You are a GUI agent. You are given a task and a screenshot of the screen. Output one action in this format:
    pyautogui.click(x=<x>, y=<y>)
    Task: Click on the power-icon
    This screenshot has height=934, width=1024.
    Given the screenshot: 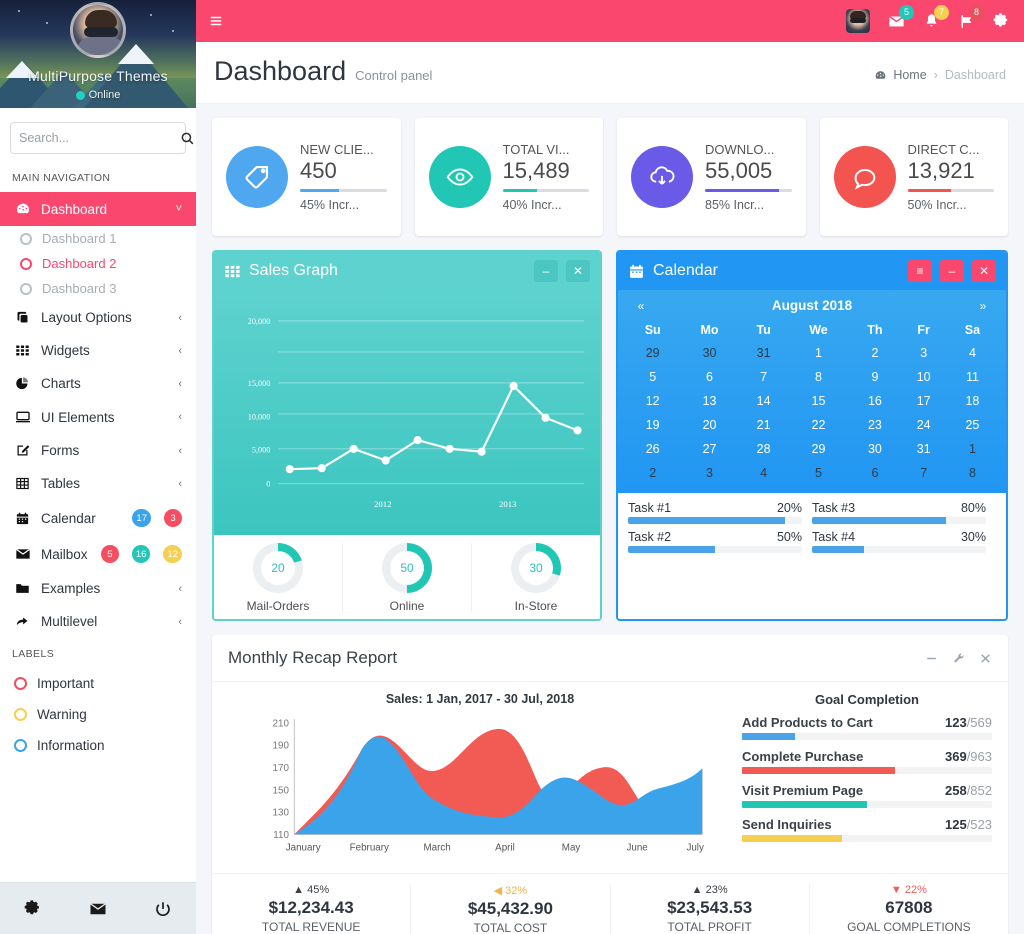 What is the action you would take?
    pyautogui.click(x=163, y=909)
    